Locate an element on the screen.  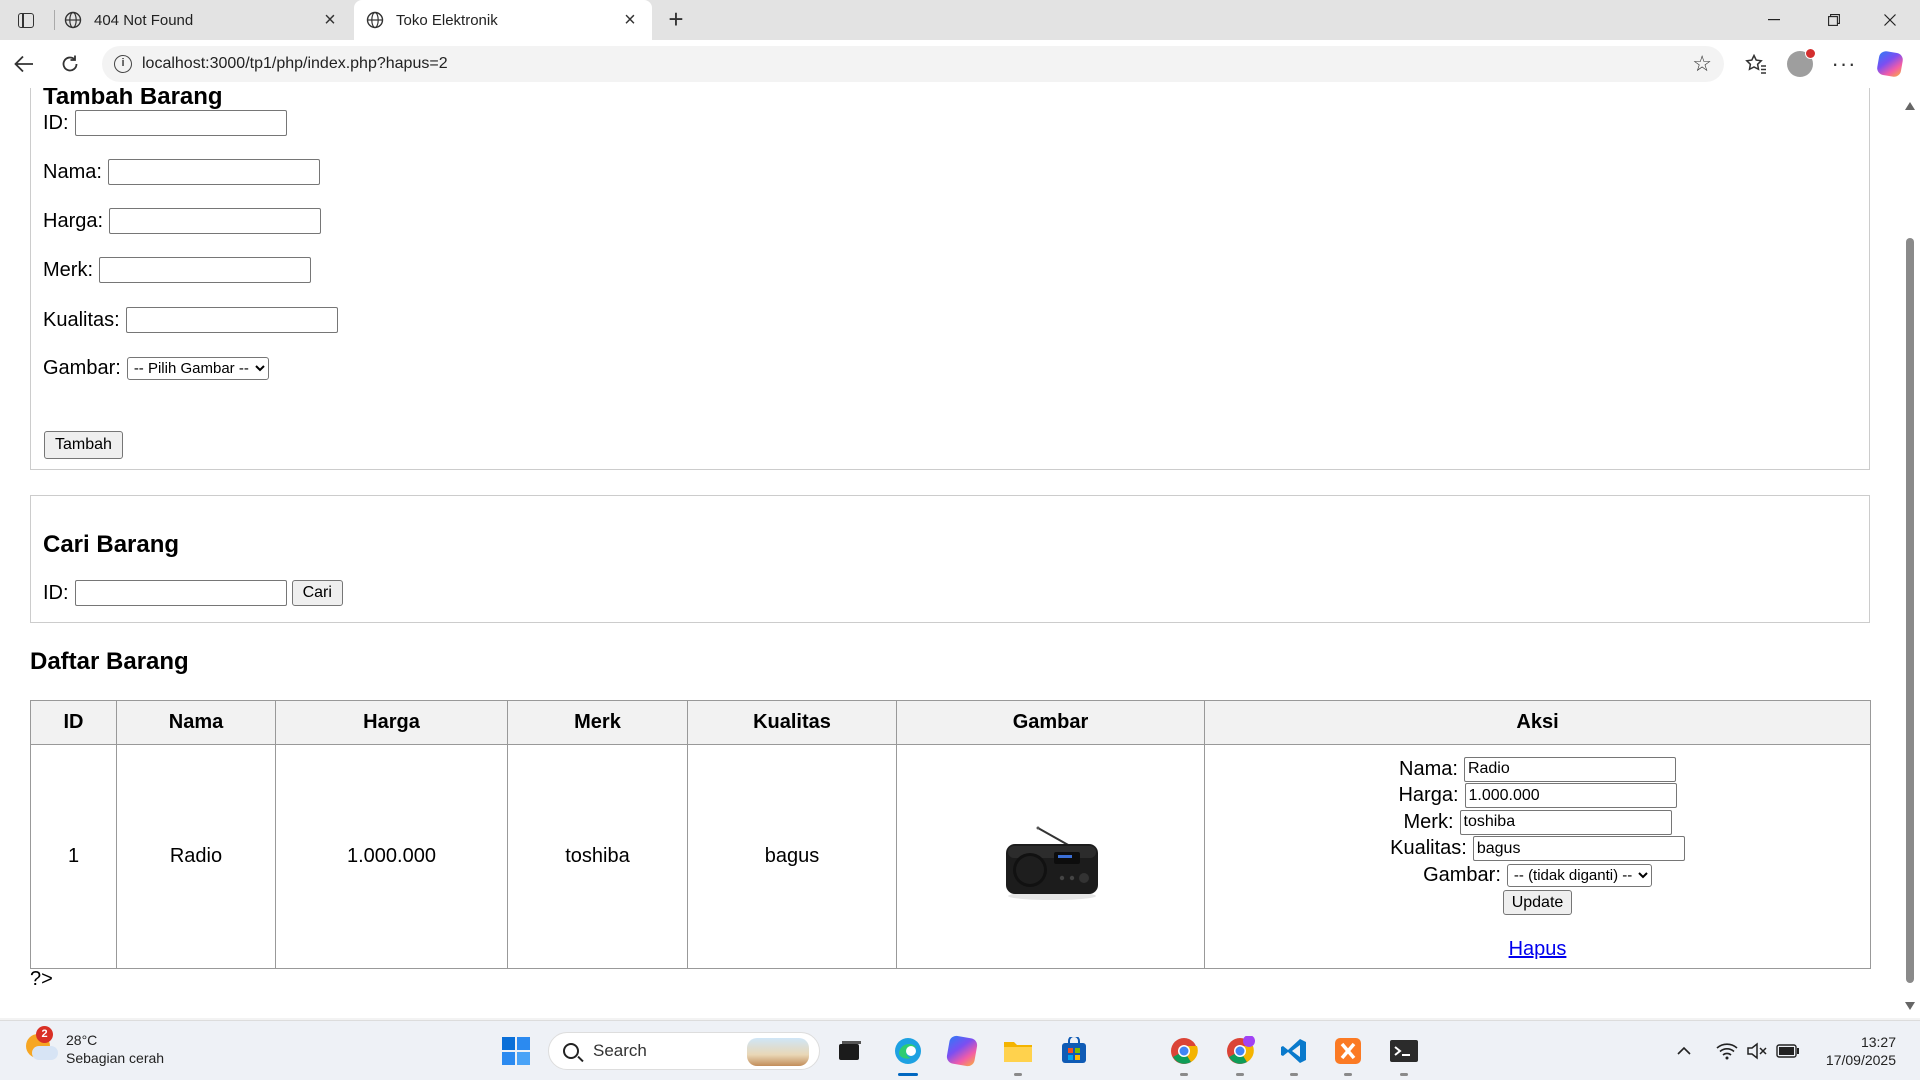
edge-taskbar-button is located at coordinates (908, 1054).